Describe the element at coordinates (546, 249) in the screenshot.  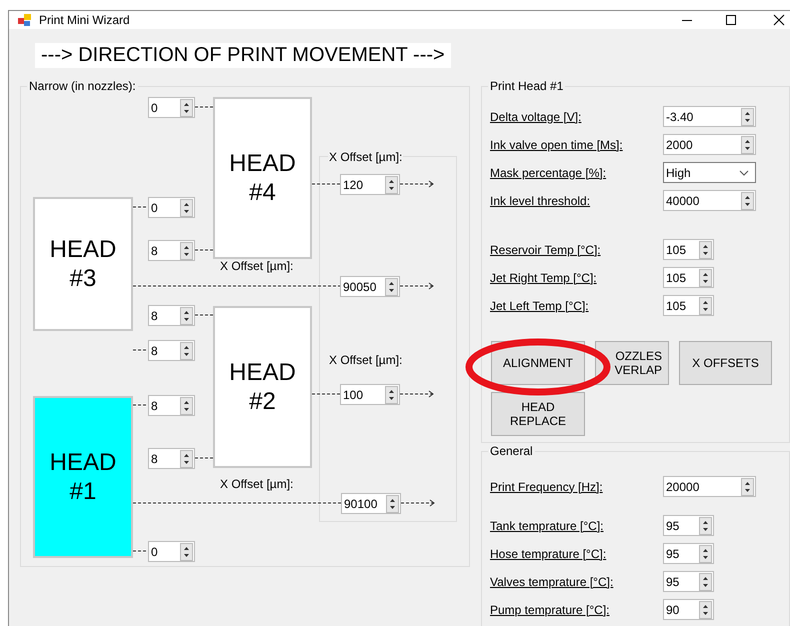
I see `field-label: Reservoir Temp [°C]:` at that location.